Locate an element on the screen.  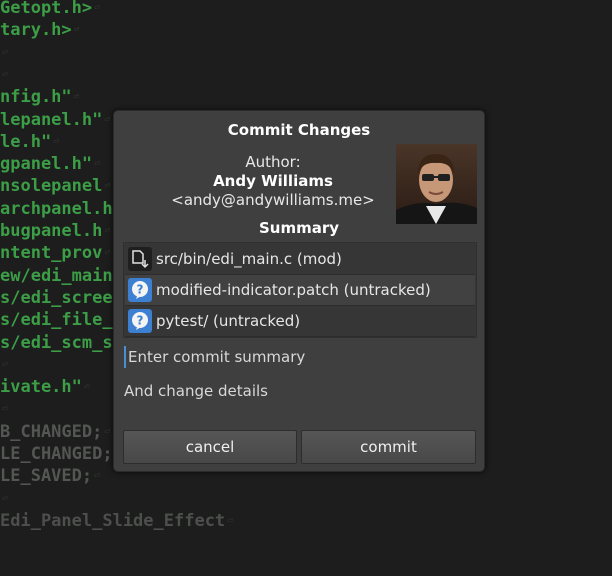
list-item: ? modified-indicator.patch (untracked) is located at coordinates (300, 290).